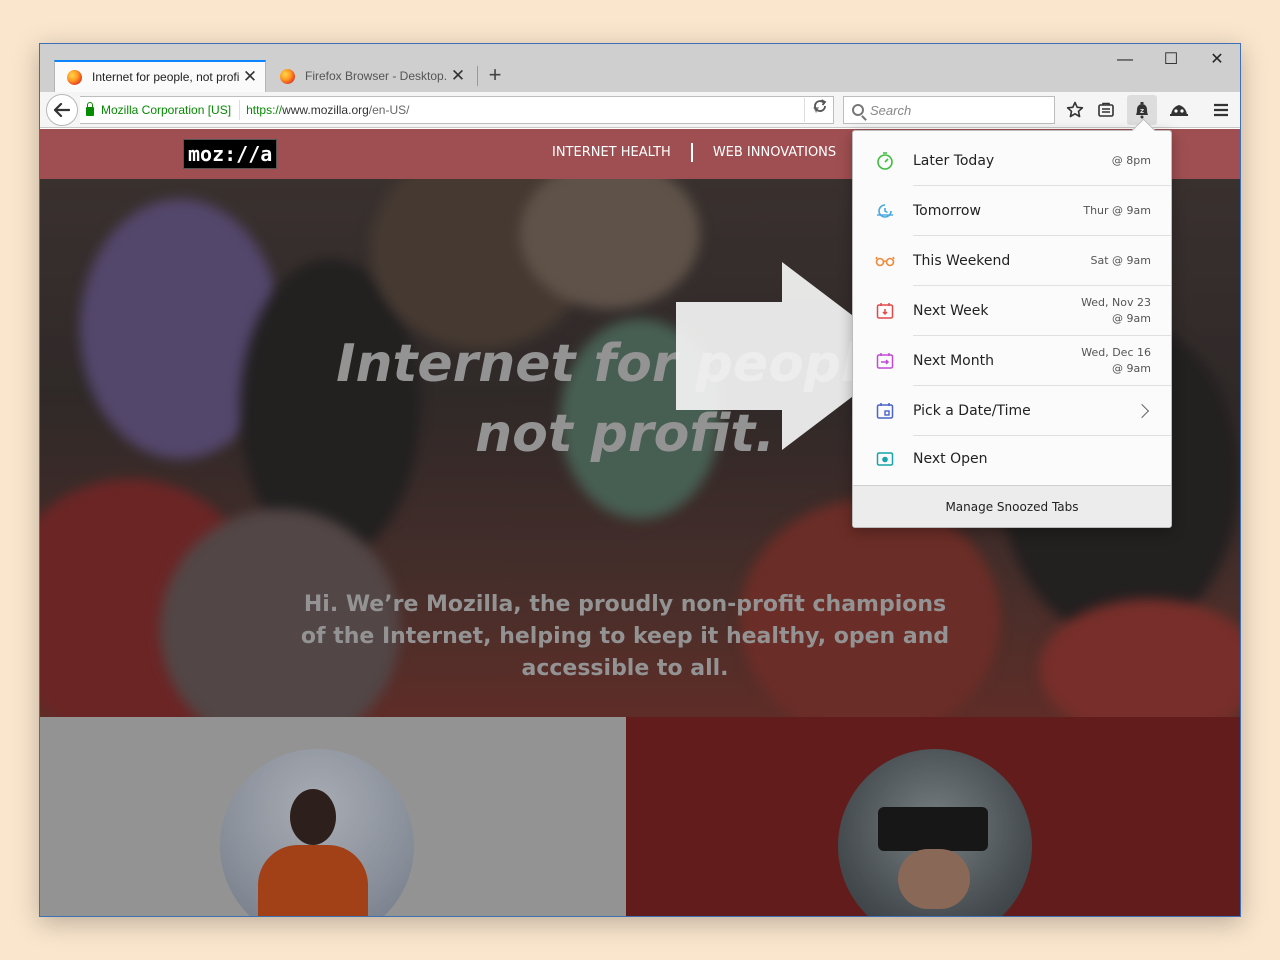  I want to click on search-icon, so click(858, 110).